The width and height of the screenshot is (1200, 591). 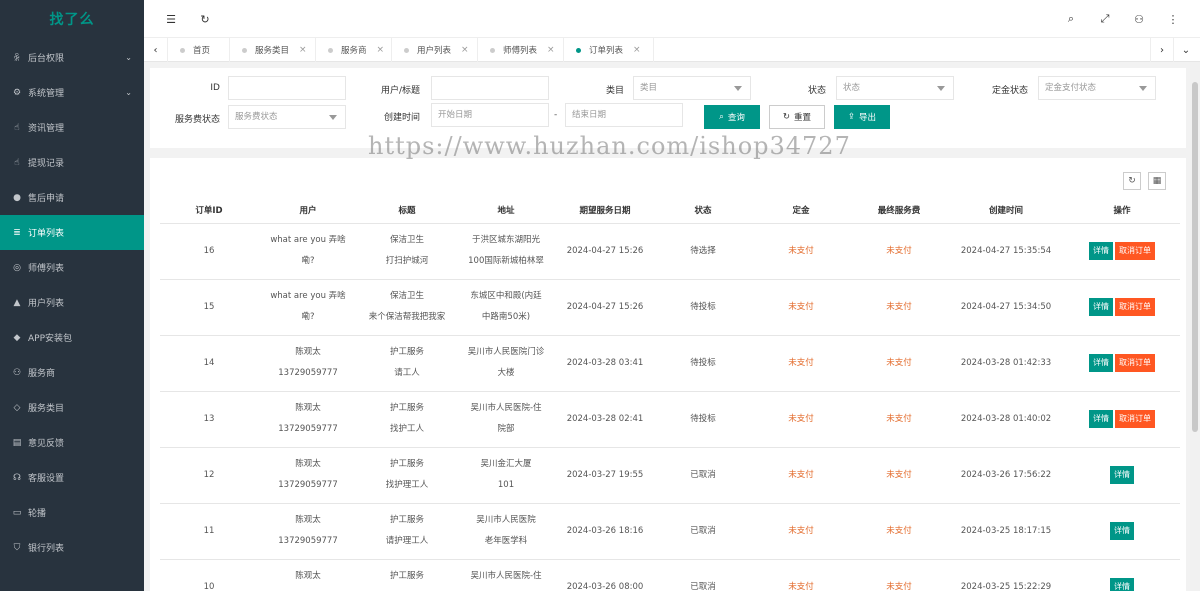 I want to click on sidebar-item-9: ⚇ 服务商, so click(x=72, y=372).